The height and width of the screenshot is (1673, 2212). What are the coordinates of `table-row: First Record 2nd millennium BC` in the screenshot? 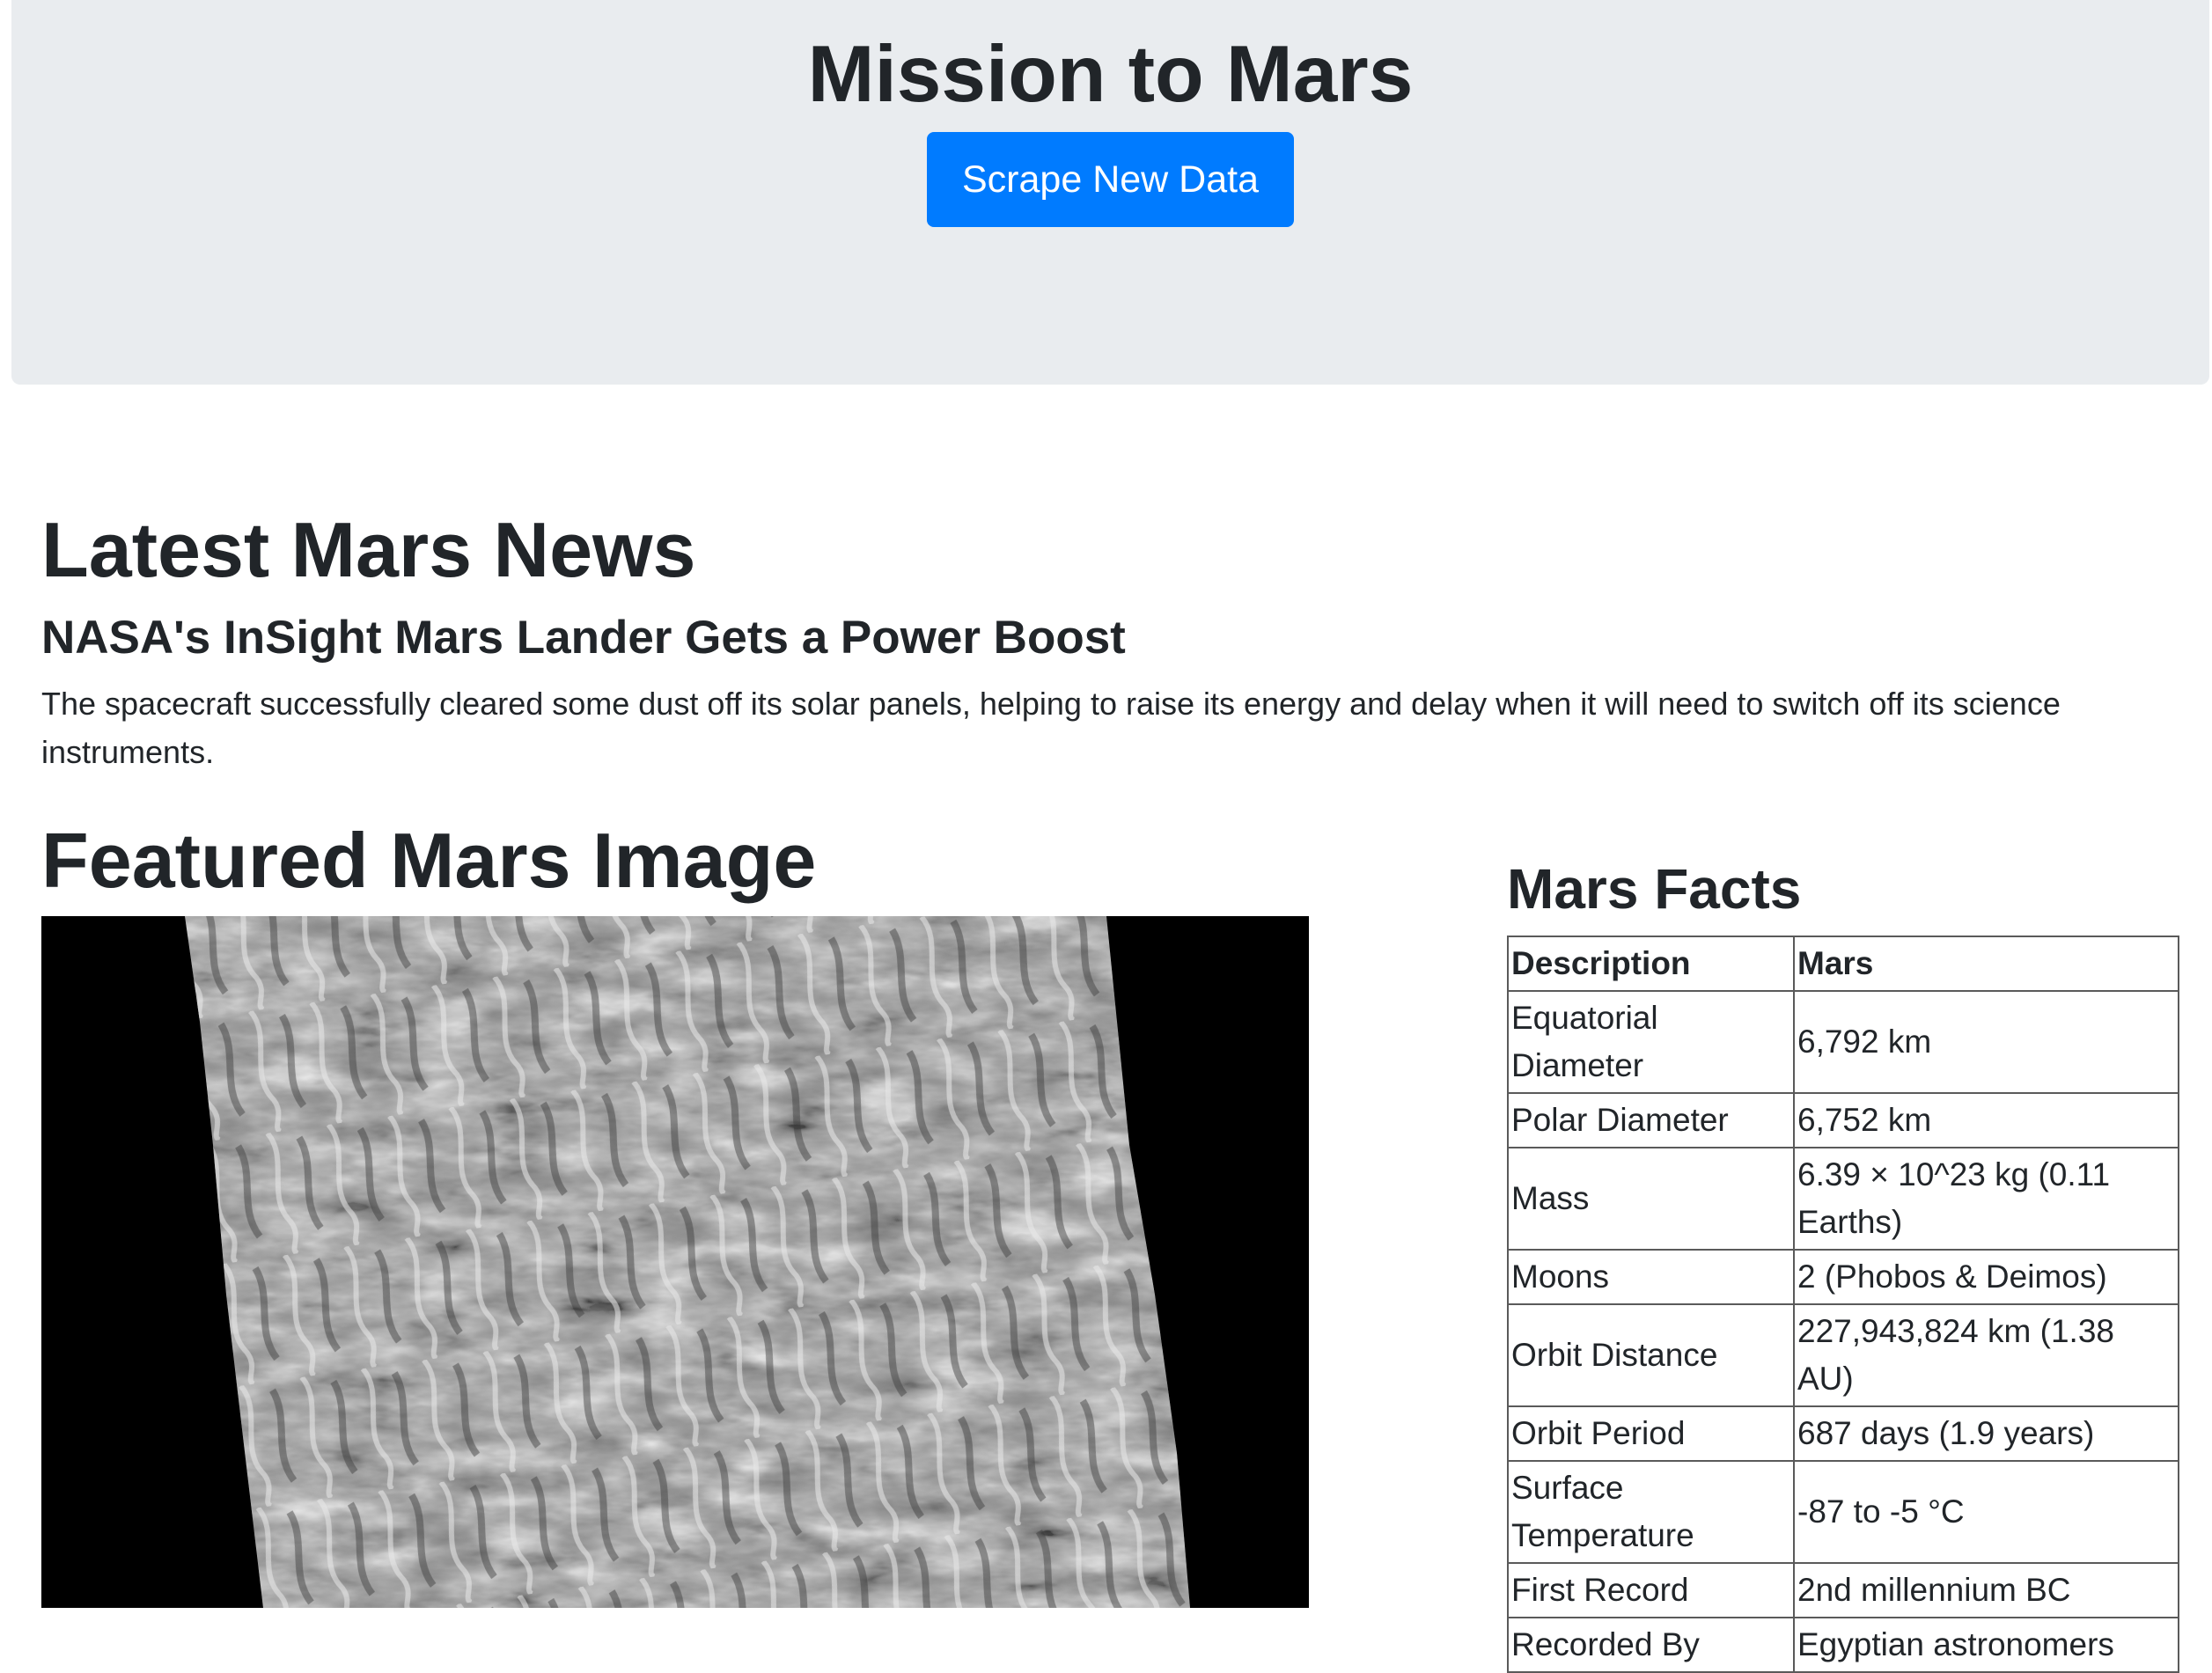 It's located at (1843, 1590).